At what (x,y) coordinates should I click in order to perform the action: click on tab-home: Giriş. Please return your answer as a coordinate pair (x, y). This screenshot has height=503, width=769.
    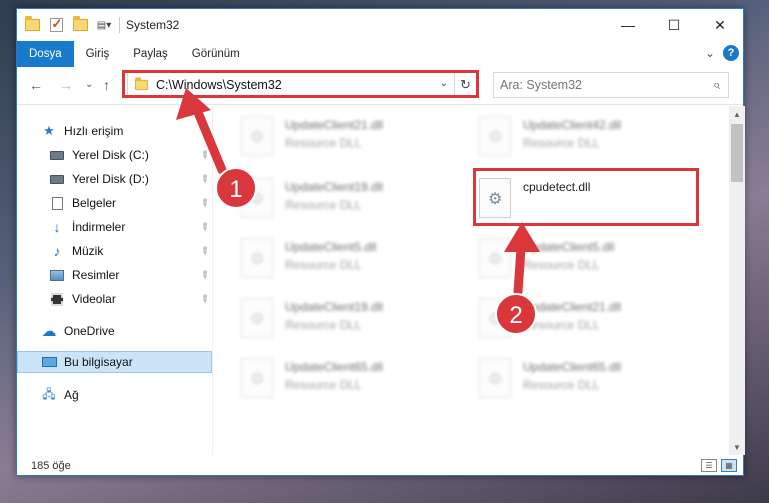
    Looking at the image, I should click on (98, 54).